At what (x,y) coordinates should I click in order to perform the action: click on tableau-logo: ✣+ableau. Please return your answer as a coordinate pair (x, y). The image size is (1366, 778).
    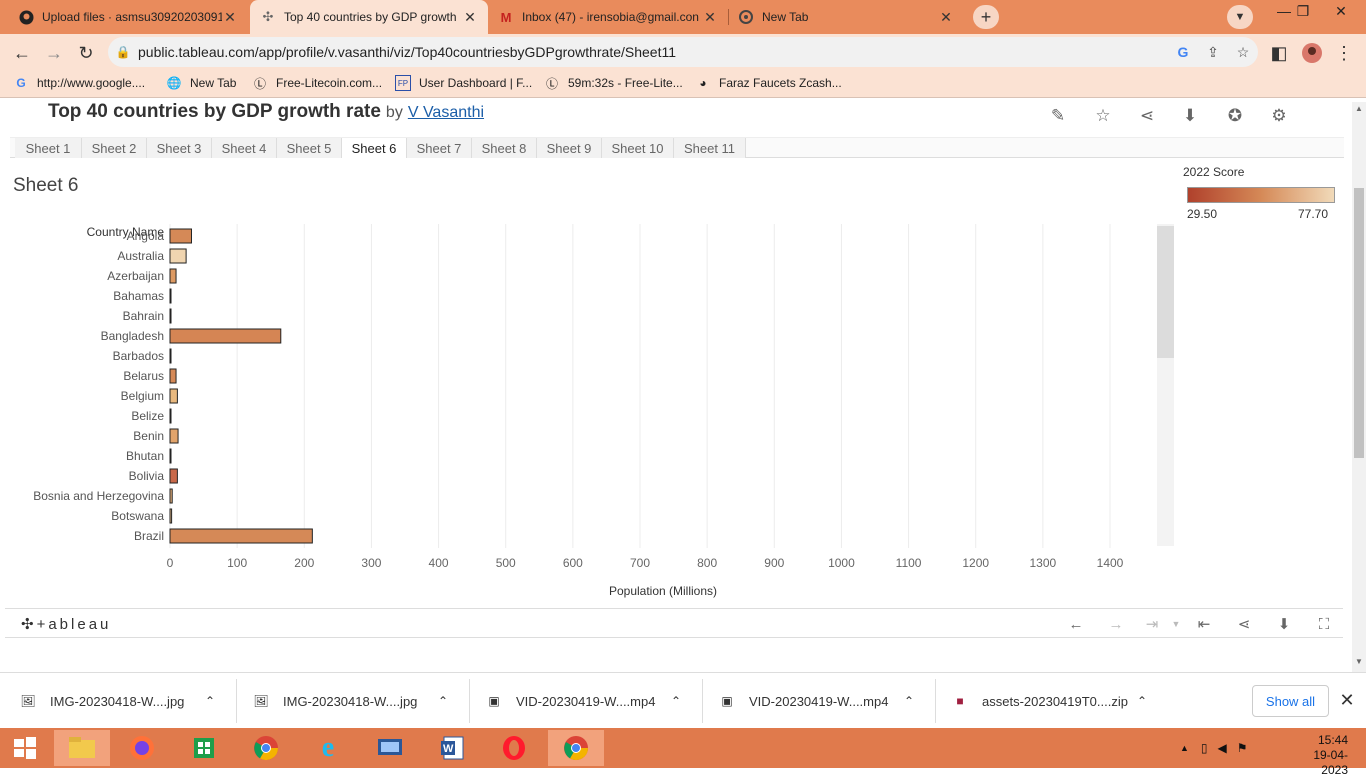
    Looking at the image, I should click on (66, 624).